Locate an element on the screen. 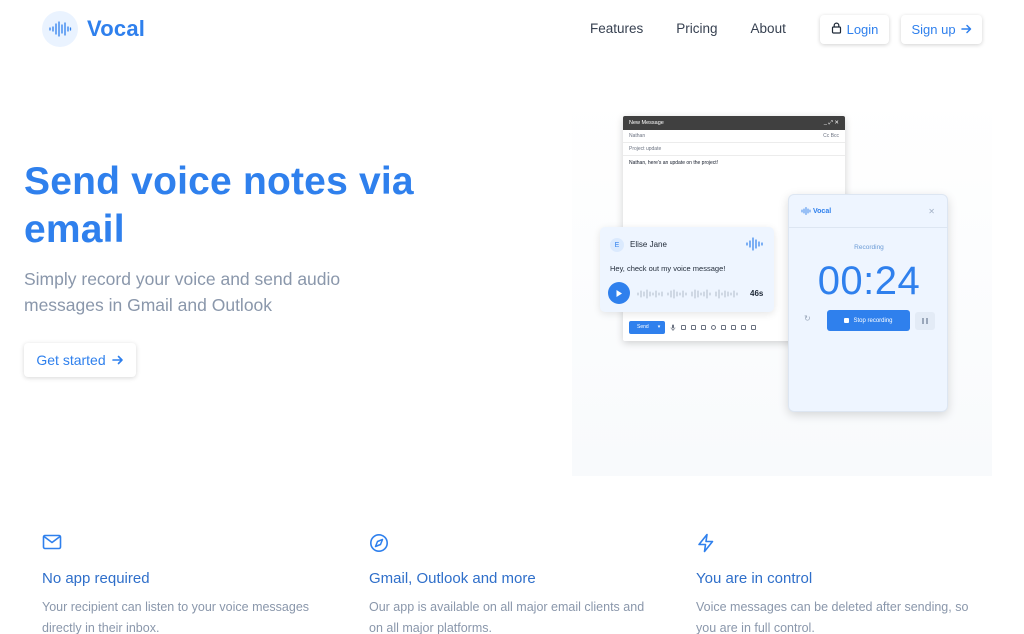 This screenshot has width=1024, height=634. attach-icon is located at coordinates (693, 327).